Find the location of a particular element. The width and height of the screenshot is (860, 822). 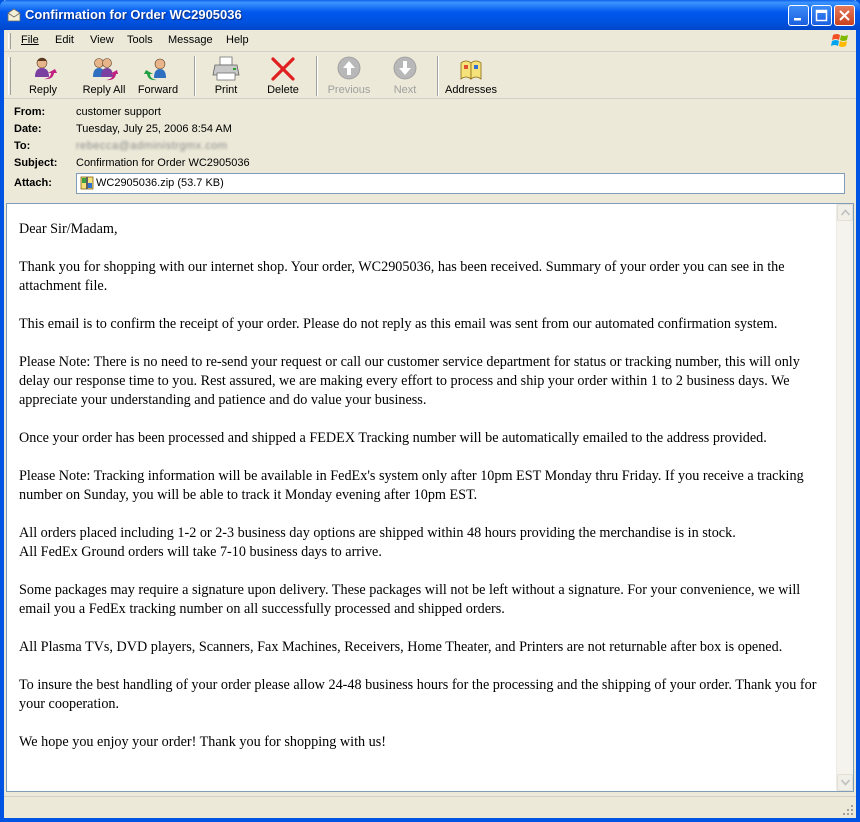

menu-edit: Edit is located at coordinates (64, 40).